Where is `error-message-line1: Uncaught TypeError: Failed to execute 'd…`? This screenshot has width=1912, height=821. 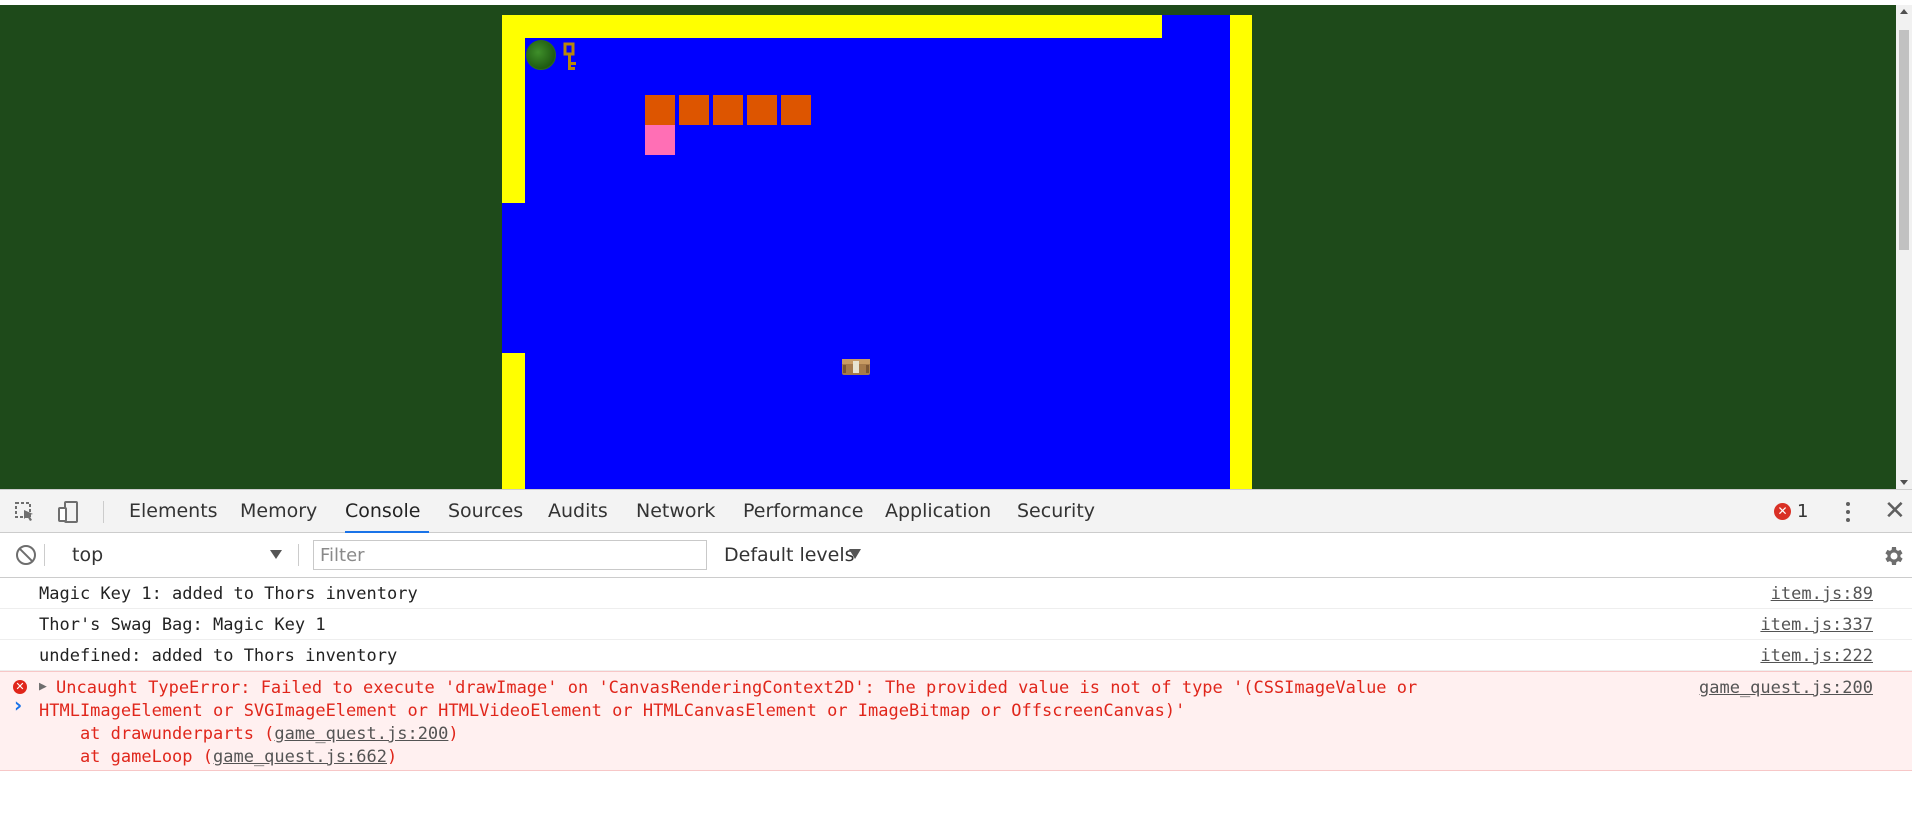 error-message-line1: Uncaught TypeError: Failed to execute 'd… is located at coordinates (737, 688).